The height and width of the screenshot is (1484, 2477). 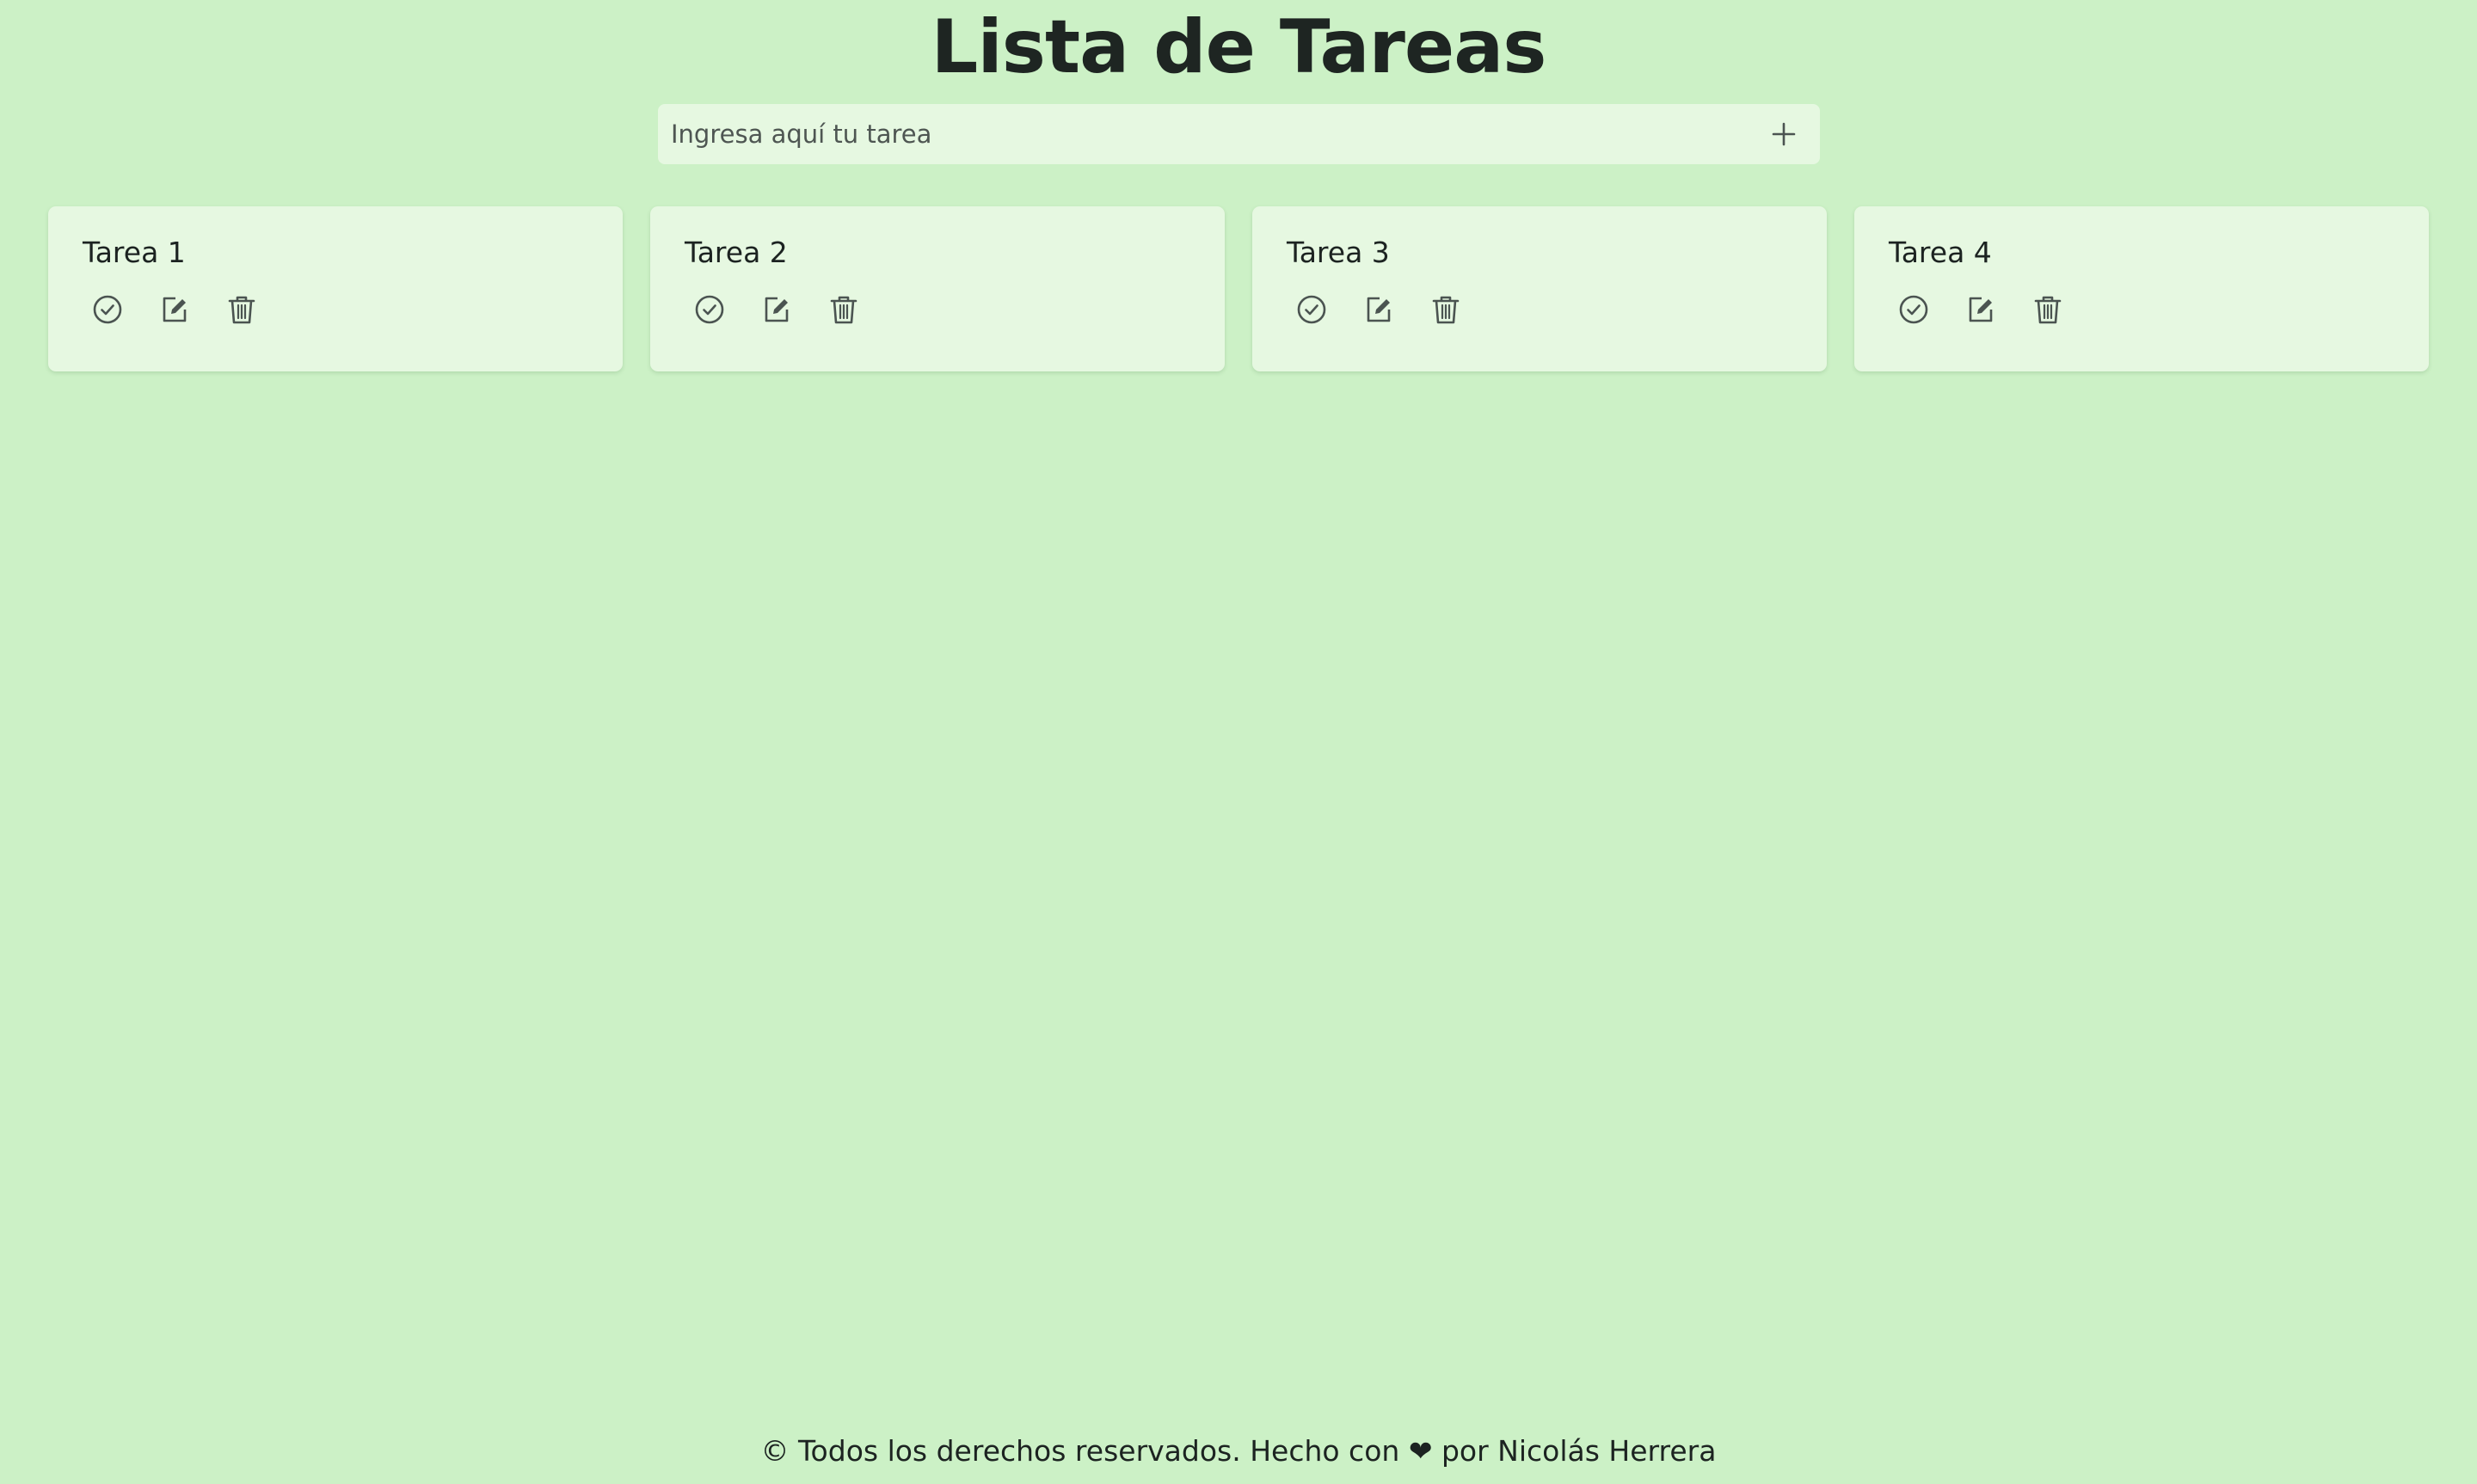 I want to click on task-title: Tarea 1, so click(x=134, y=252).